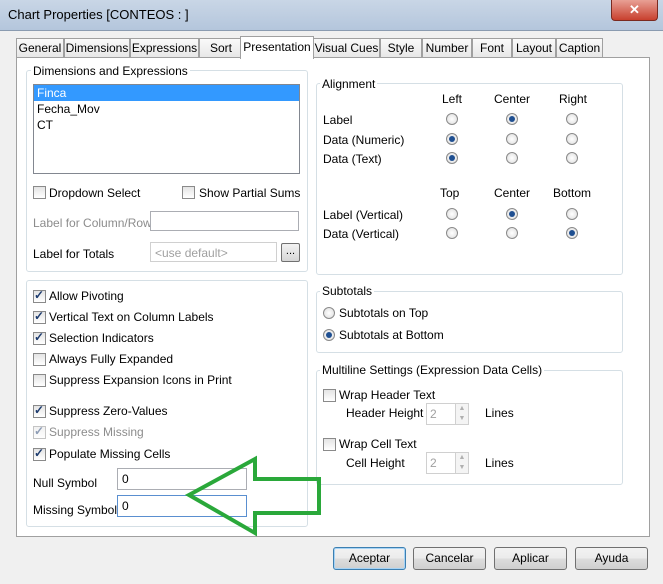 Image resolution: width=663 pixels, height=584 pixels. I want to click on valign-label-center-radio, so click(512, 214).